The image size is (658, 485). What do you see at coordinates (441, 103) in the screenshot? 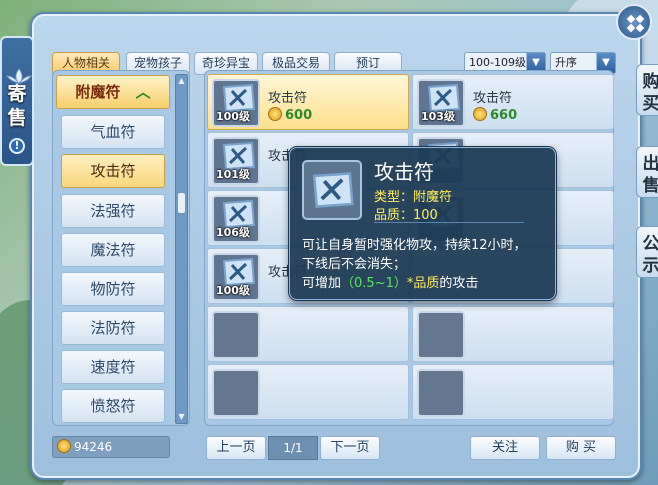
I see `scroll-item-icon: 103级` at bounding box center [441, 103].